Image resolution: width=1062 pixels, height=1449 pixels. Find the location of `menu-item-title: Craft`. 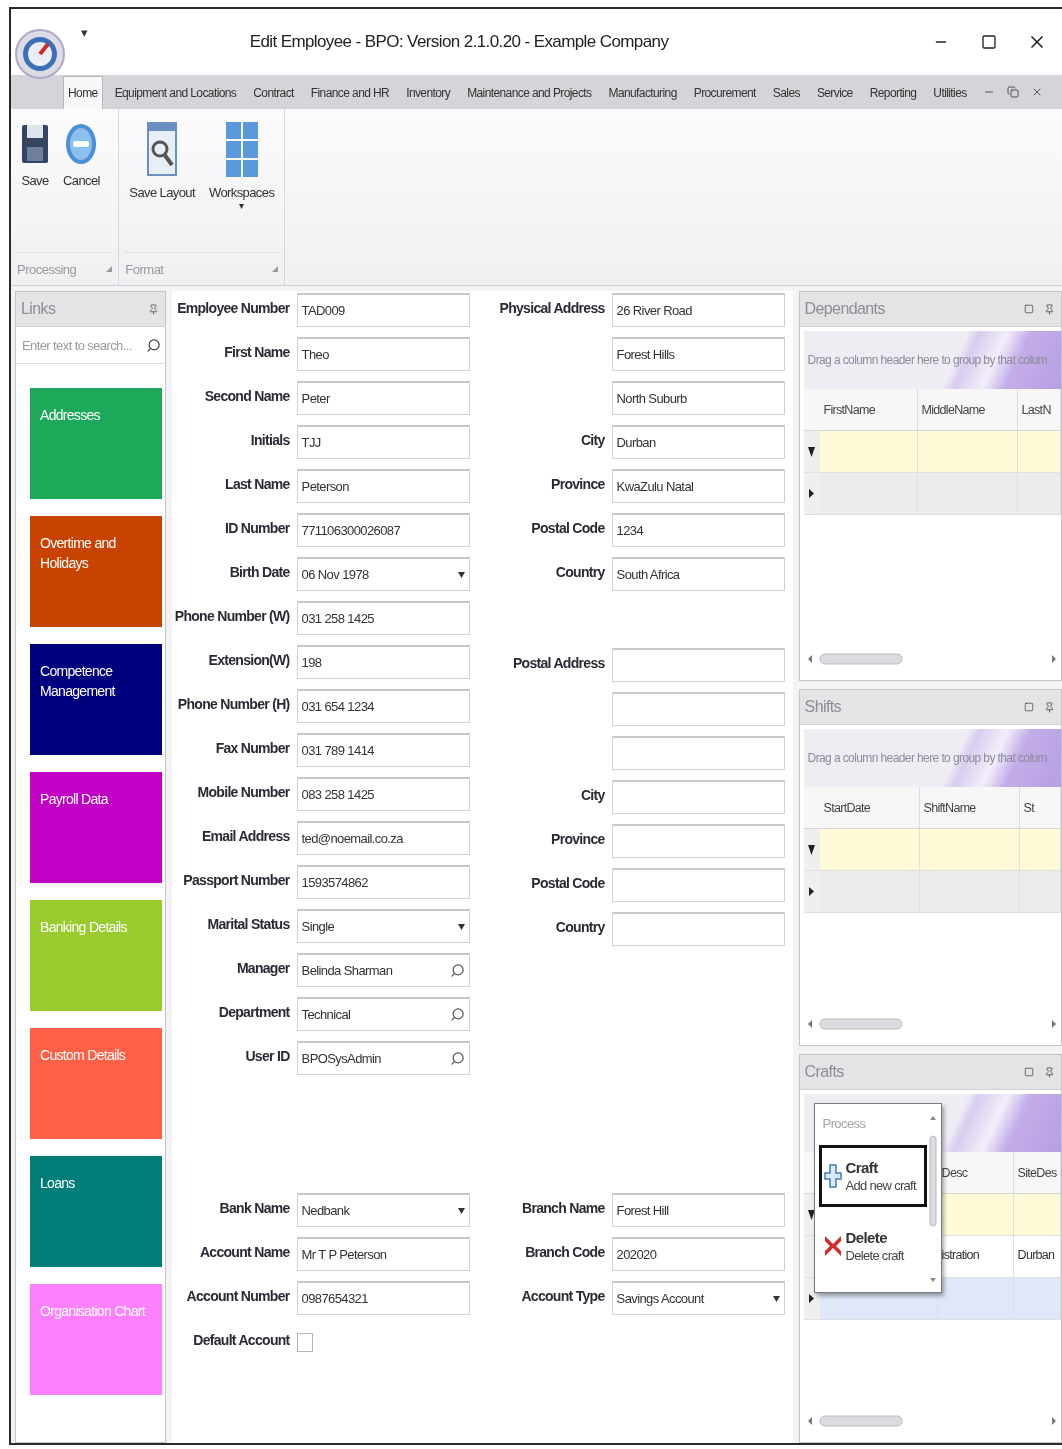

menu-item-title: Craft is located at coordinates (862, 1167).